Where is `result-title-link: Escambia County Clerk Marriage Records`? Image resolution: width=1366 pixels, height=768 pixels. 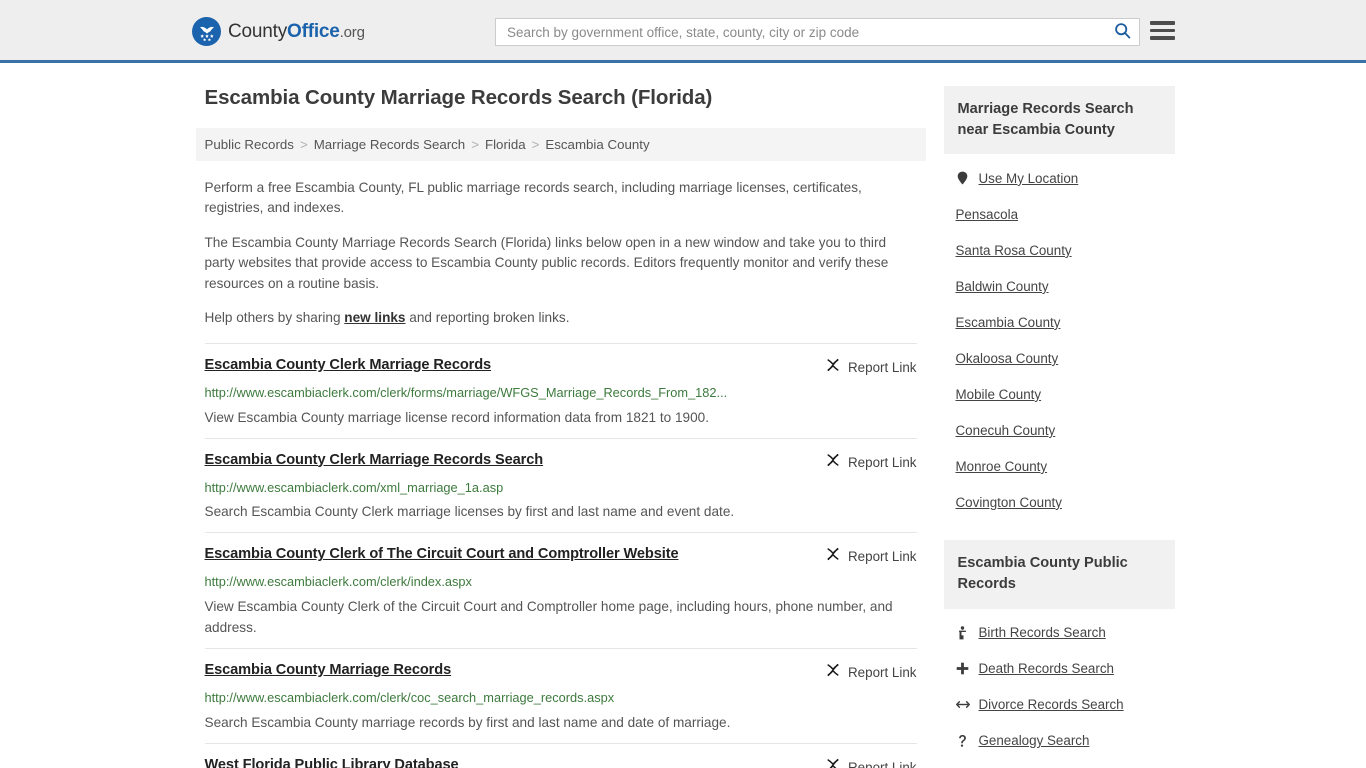
result-title-link: Escambia County Clerk Marriage Records is located at coordinates (348, 366).